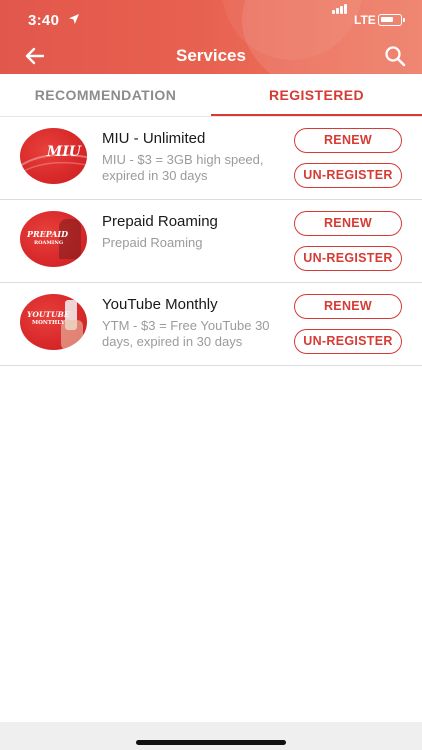 The image size is (422, 750). Describe the element at coordinates (160, 221) in the screenshot. I see `service-name: Prepaid Roaming` at that location.